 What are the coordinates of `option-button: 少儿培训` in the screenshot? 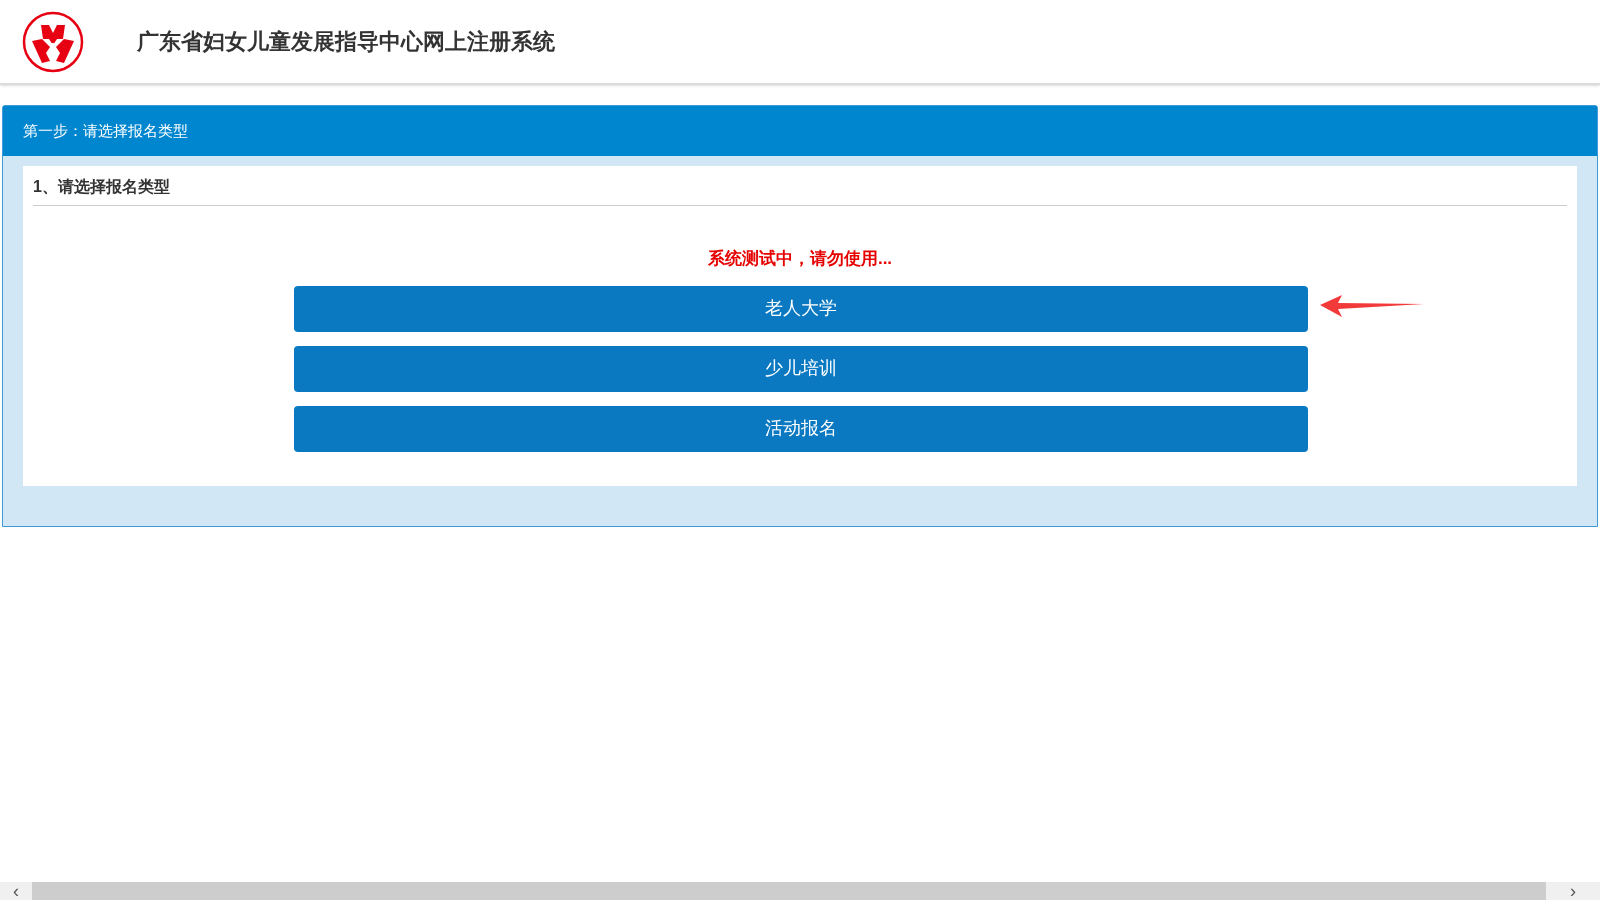 It's located at (801, 368).